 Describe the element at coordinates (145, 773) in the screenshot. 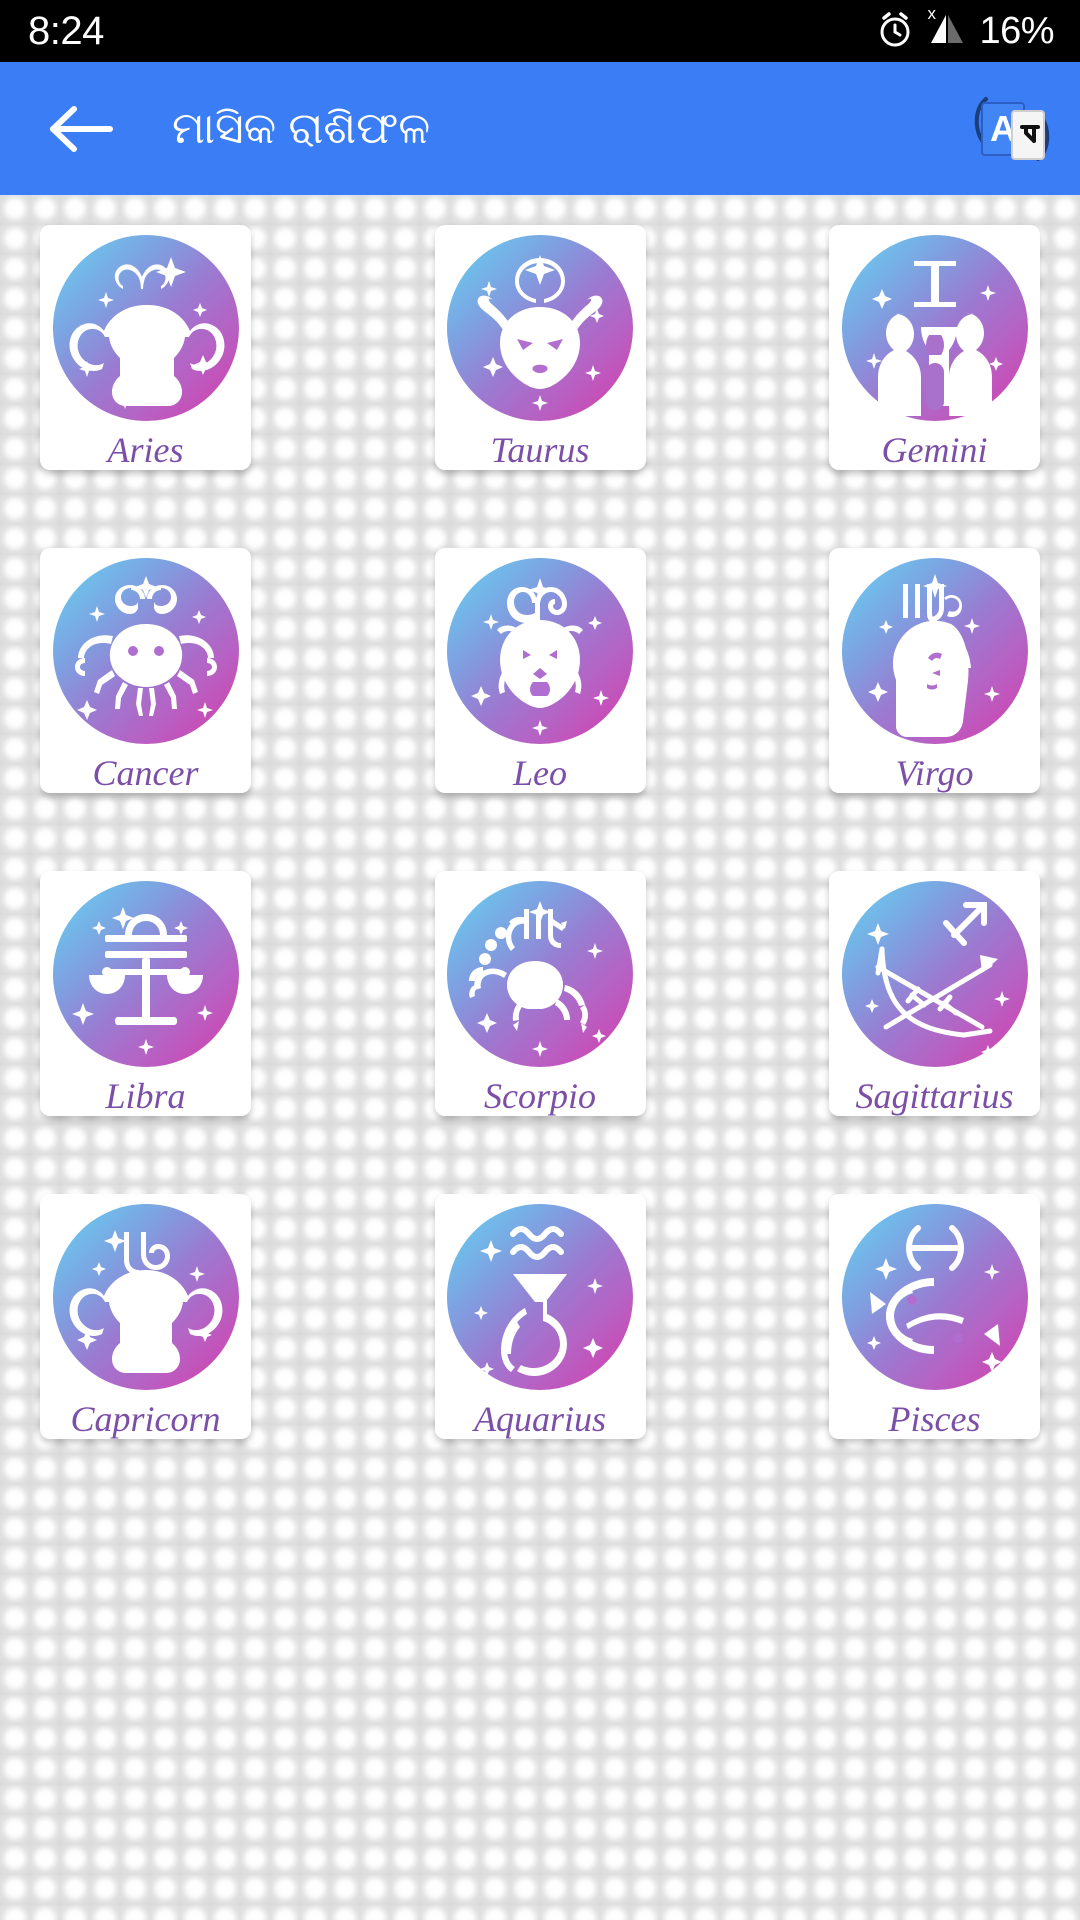

I see `zodiac-label: Cancer` at that location.